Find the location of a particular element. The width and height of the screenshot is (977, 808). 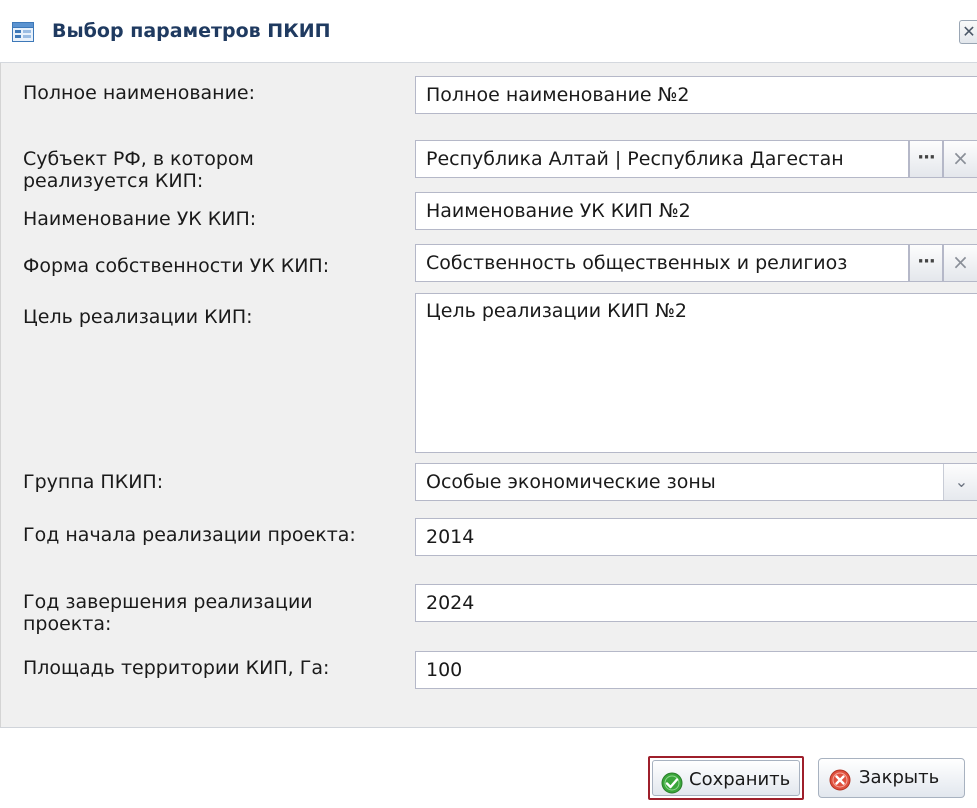

save-button-face: Сохранить is located at coordinates (726, 778).